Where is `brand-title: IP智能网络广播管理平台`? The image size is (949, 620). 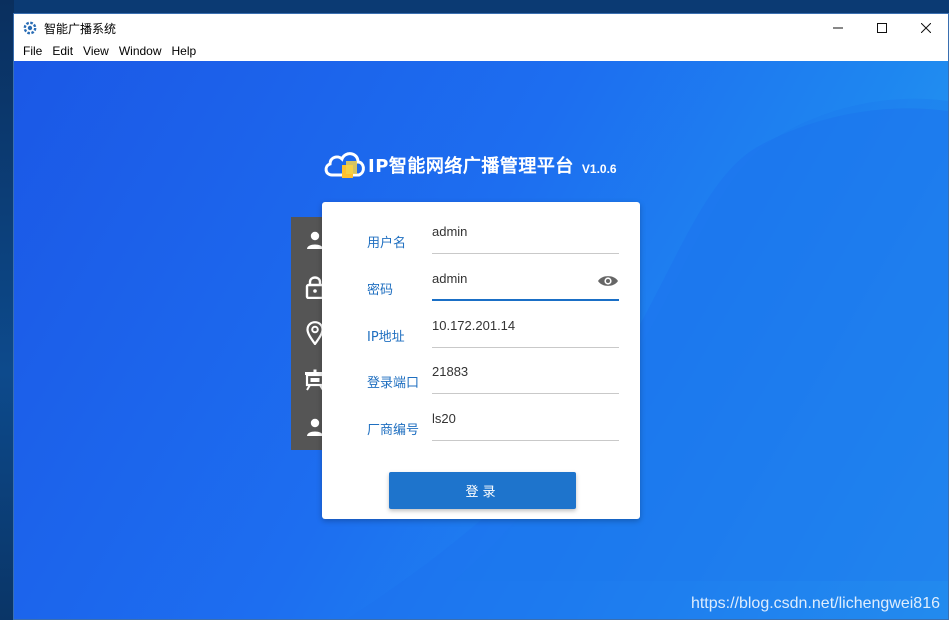
brand-title: IP智能网络广播管理平台 is located at coordinates (471, 166).